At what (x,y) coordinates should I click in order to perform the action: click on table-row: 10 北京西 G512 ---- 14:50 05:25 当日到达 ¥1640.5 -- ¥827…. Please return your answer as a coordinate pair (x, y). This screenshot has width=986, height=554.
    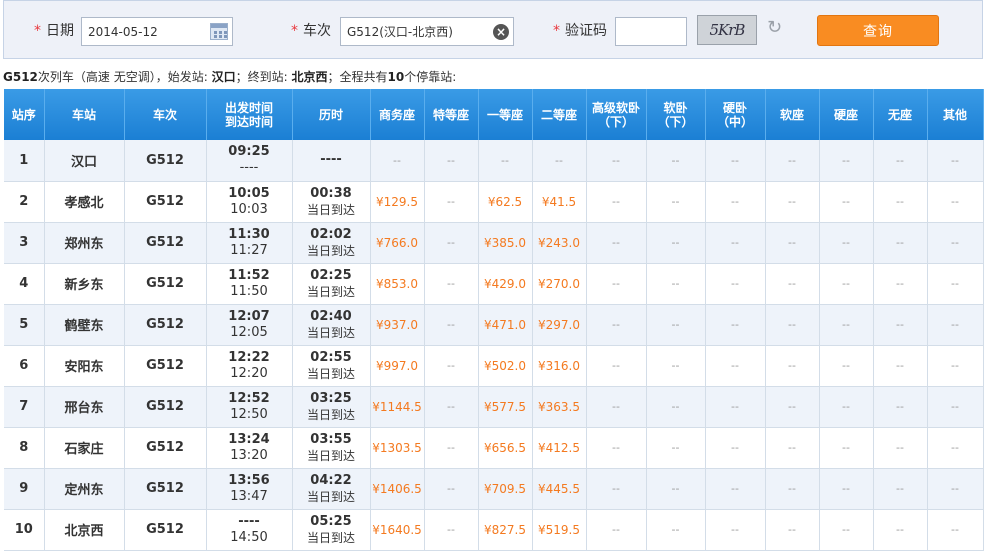
    Looking at the image, I should click on (494, 530).